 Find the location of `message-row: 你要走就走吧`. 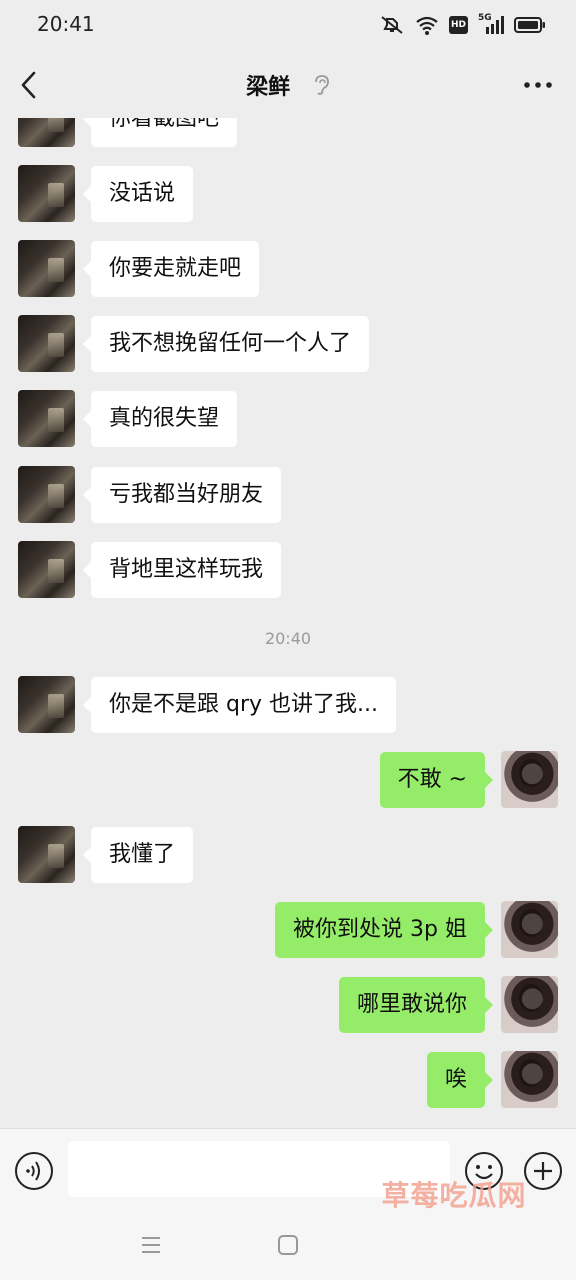

message-row: 你要走就走吧 is located at coordinates (288, 269).